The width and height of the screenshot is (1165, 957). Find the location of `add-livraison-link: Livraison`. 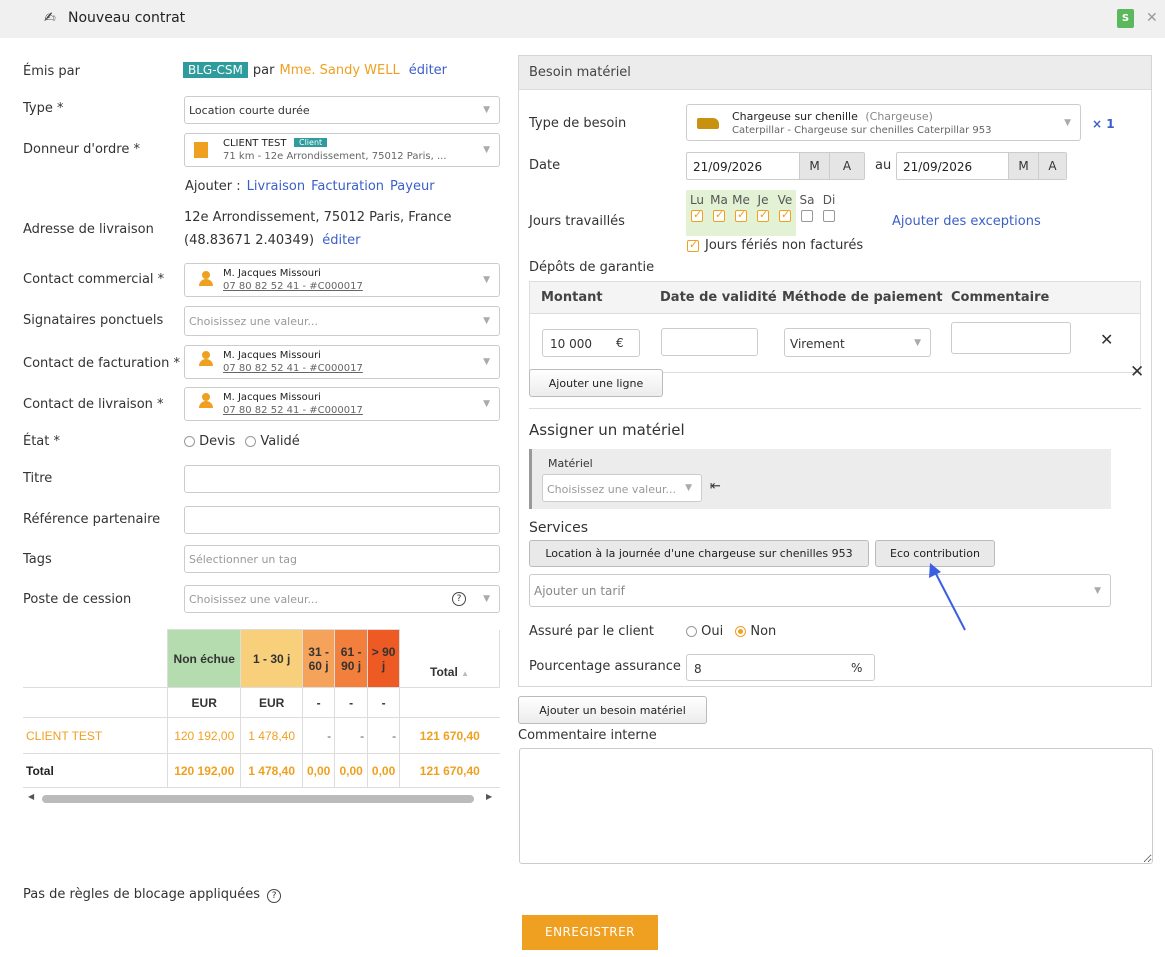

add-livraison-link: Livraison is located at coordinates (276, 186).